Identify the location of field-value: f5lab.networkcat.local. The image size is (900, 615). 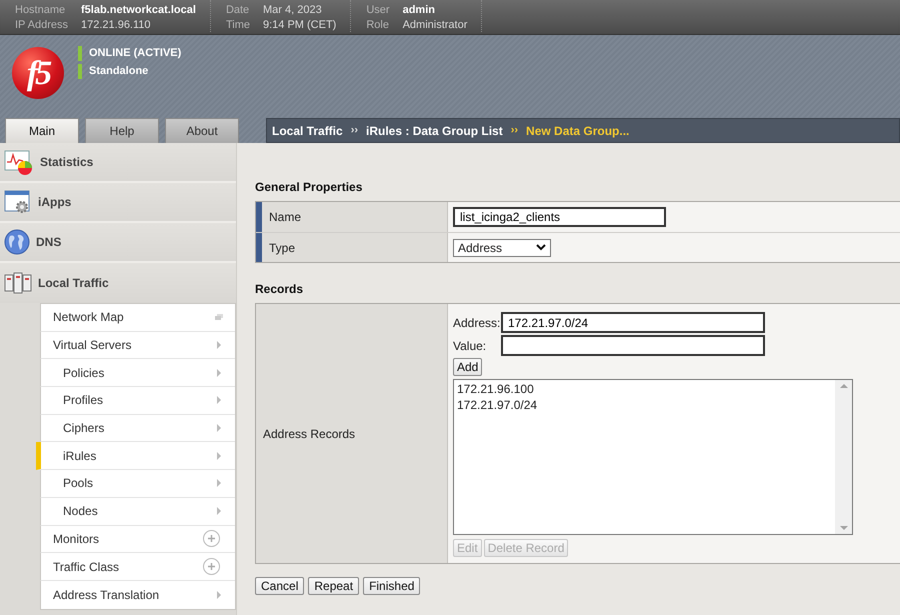
(138, 10).